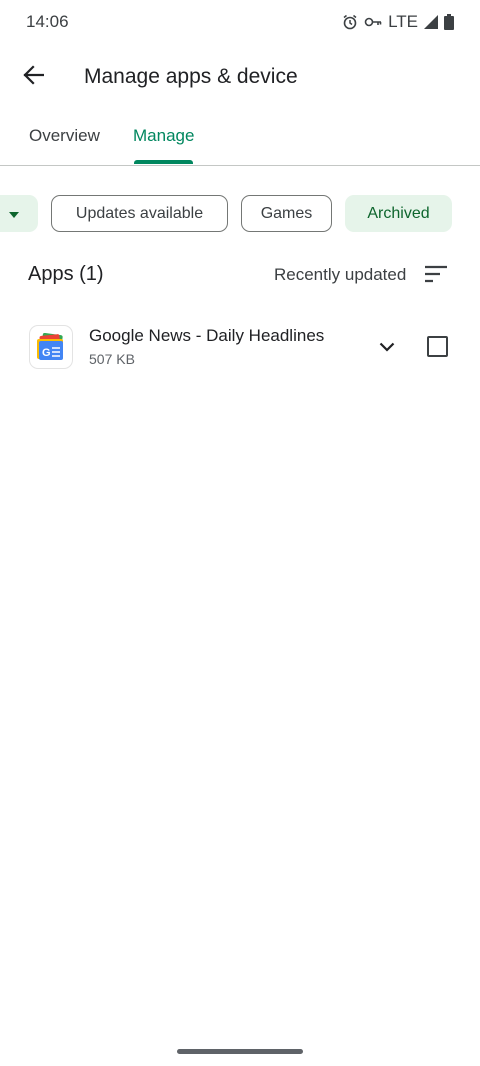 The width and height of the screenshot is (480, 1066). What do you see at coordinates (191, 76) in the screenshot?
I see `page-title: Manage apps & device` at bounding box center [191, 76].